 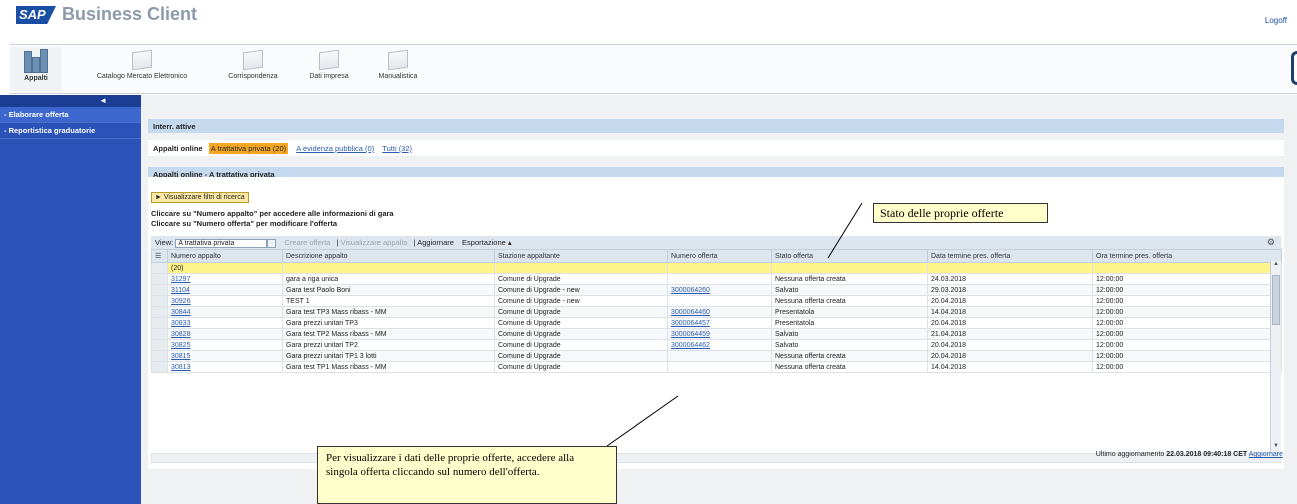 What do you see at coordinates (1276, 300) in the screenshot?
I see `scroll-thumb` at bounding box center [1276, 300].